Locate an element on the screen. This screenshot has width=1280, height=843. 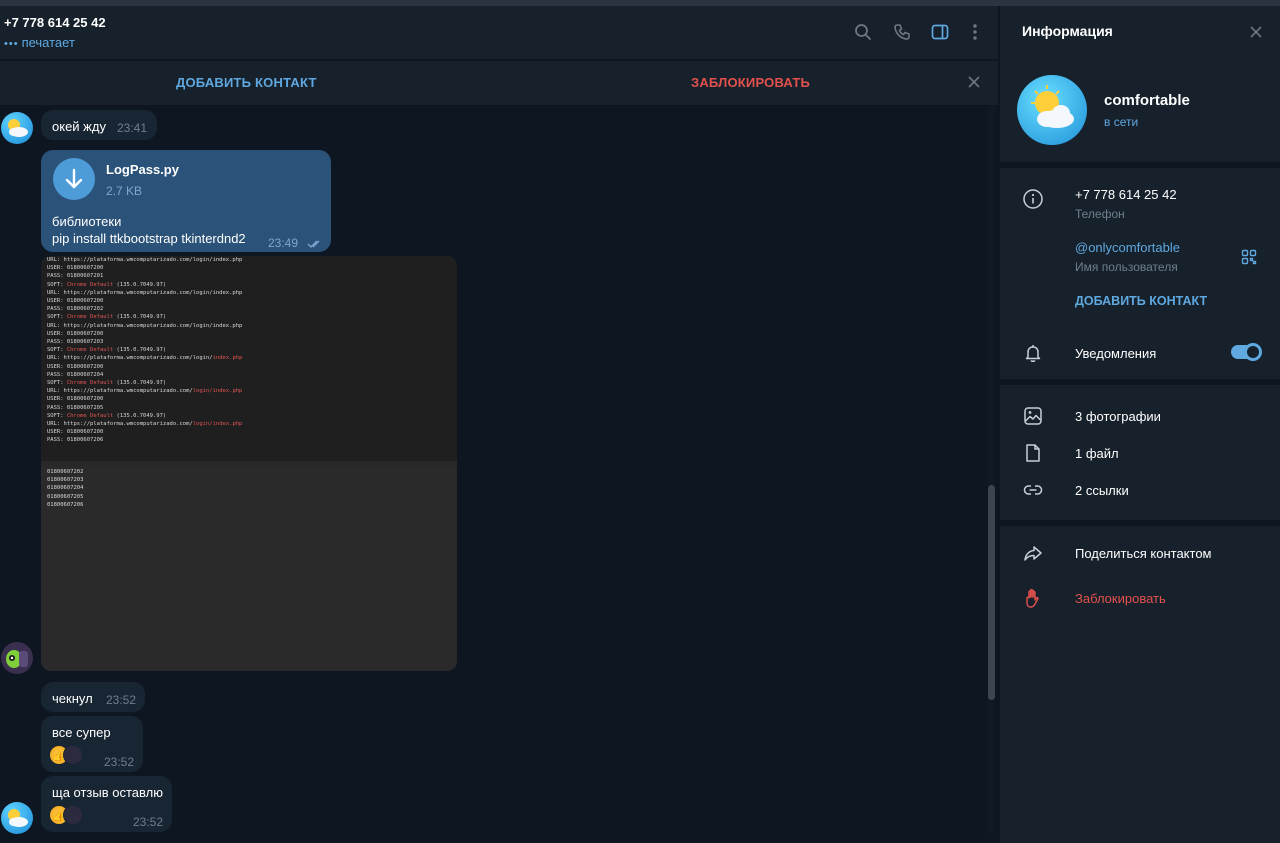
phone-label: Телефон is located at coordinates (1100, 214).